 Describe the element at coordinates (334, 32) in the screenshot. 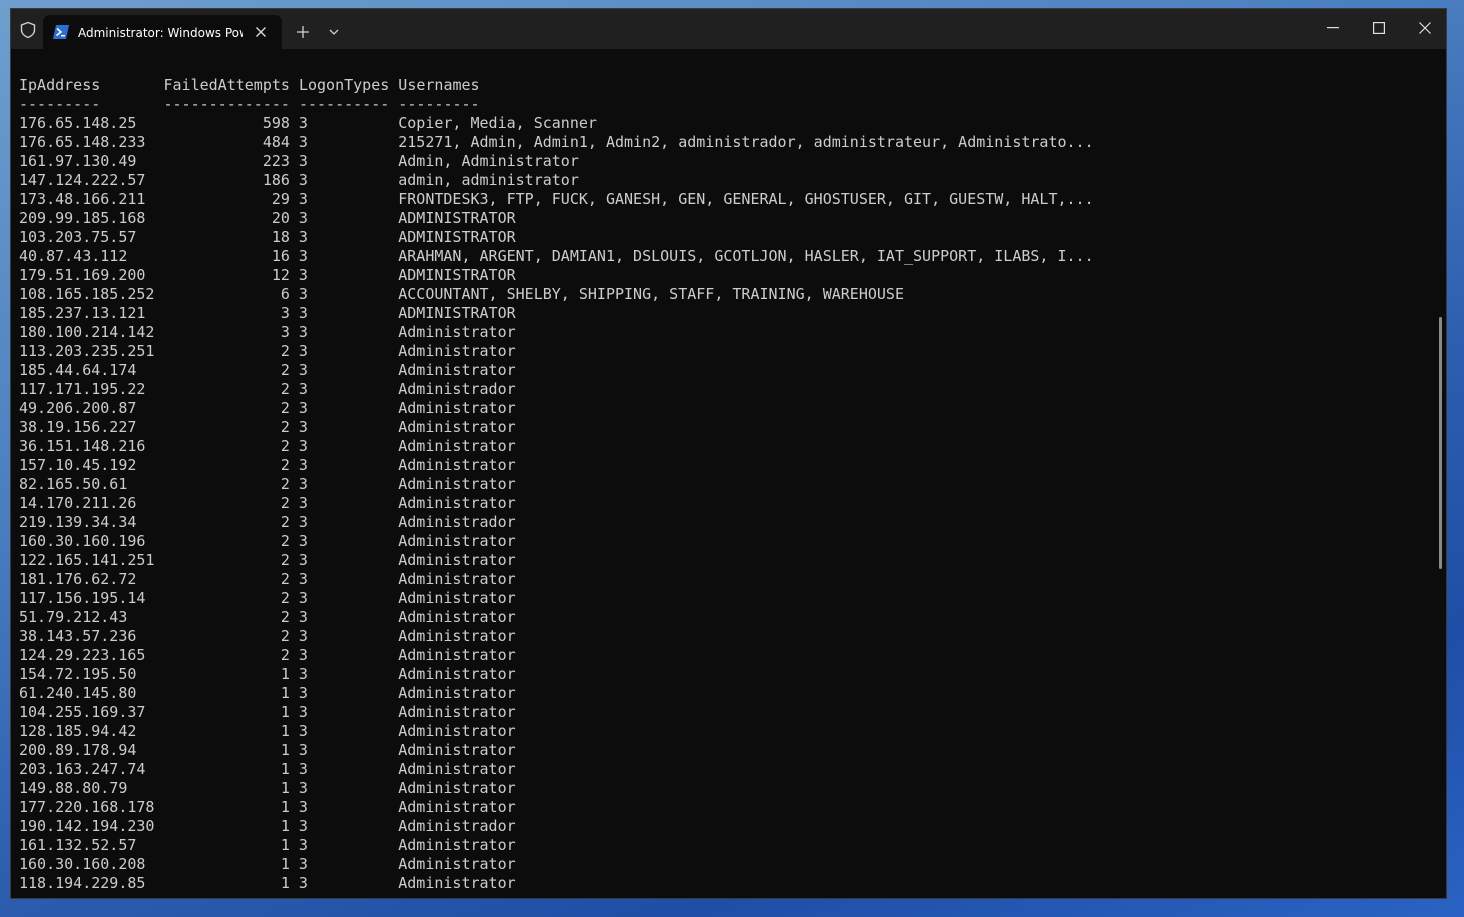

I see `chevron-down-icon` at that location.